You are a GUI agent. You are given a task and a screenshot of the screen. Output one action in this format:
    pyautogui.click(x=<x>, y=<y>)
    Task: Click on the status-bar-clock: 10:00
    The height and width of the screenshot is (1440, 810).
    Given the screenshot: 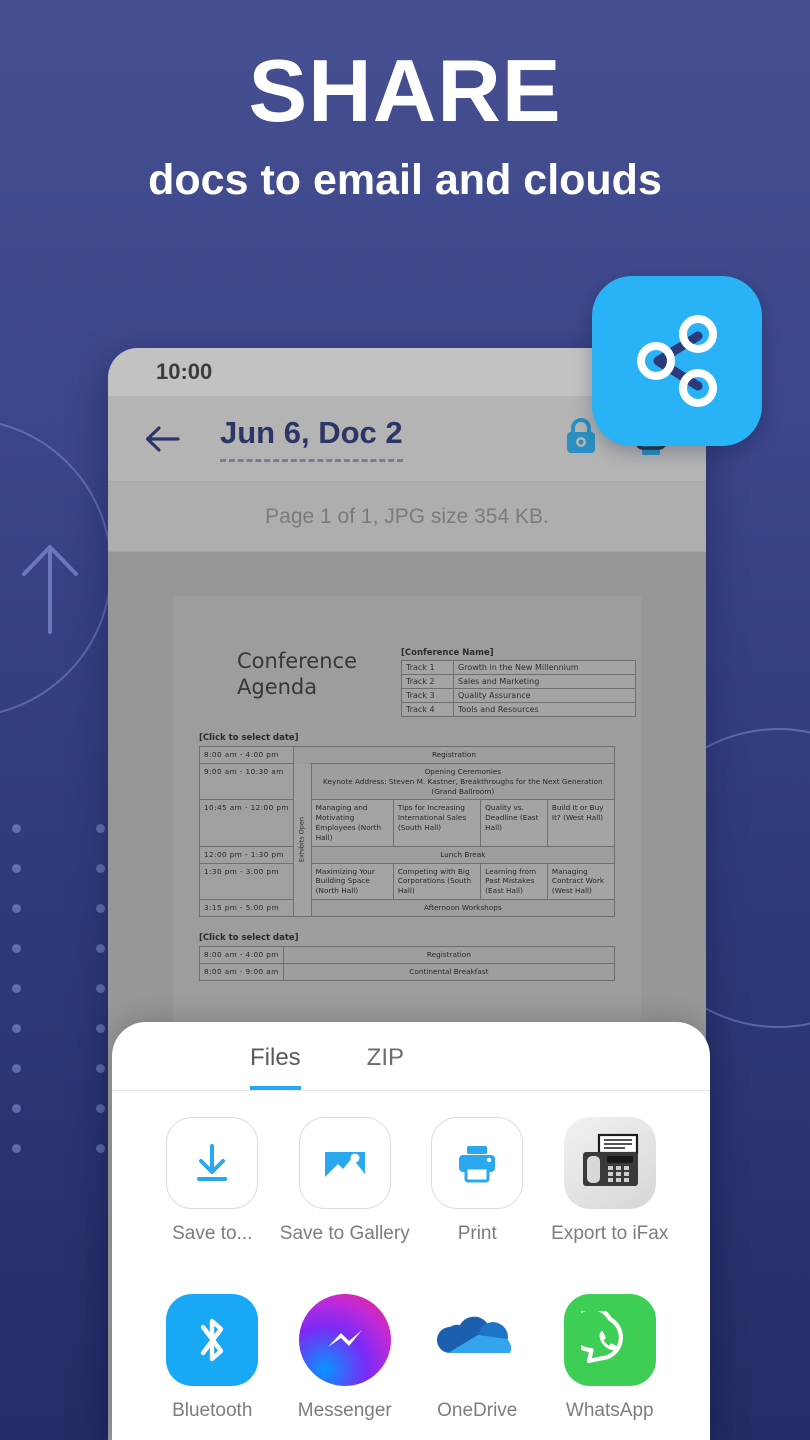 What is the action you would take?
    pyautogui.click(x=184, y=371)
    